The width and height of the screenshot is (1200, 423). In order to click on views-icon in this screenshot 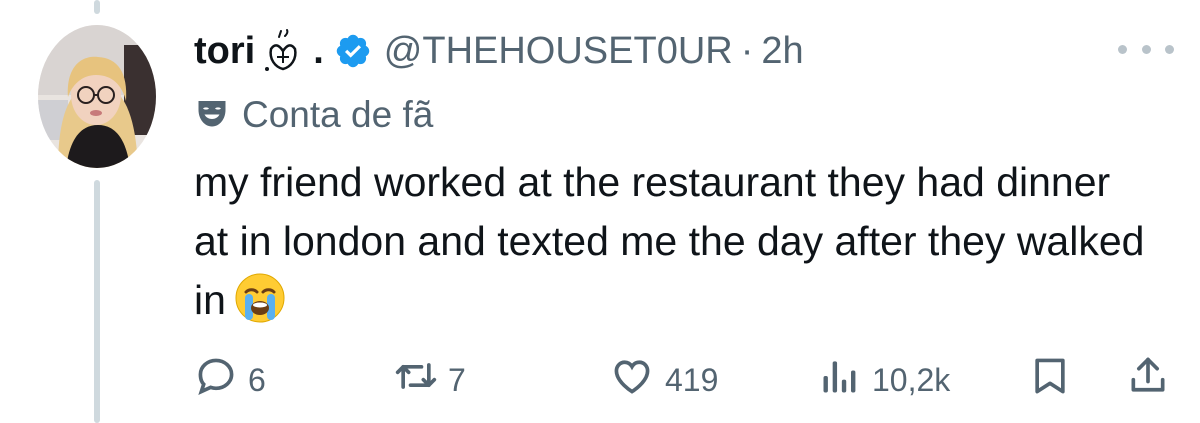, I will do `click(840, 380)`.